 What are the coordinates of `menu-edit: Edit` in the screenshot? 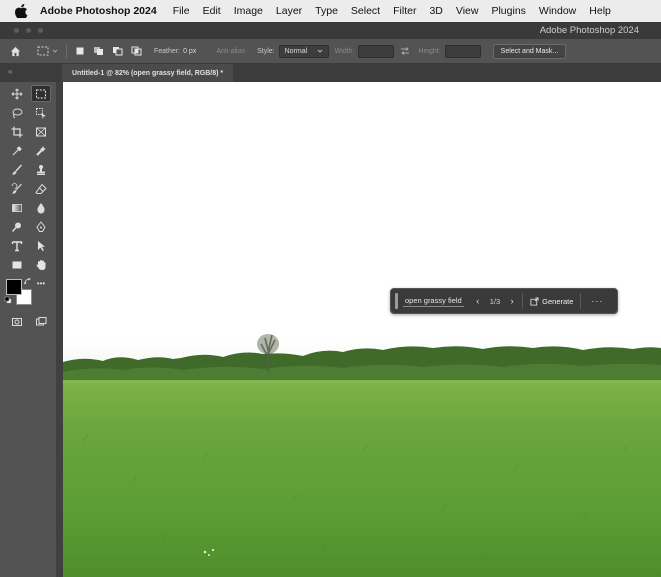 It's located at (212, 11).